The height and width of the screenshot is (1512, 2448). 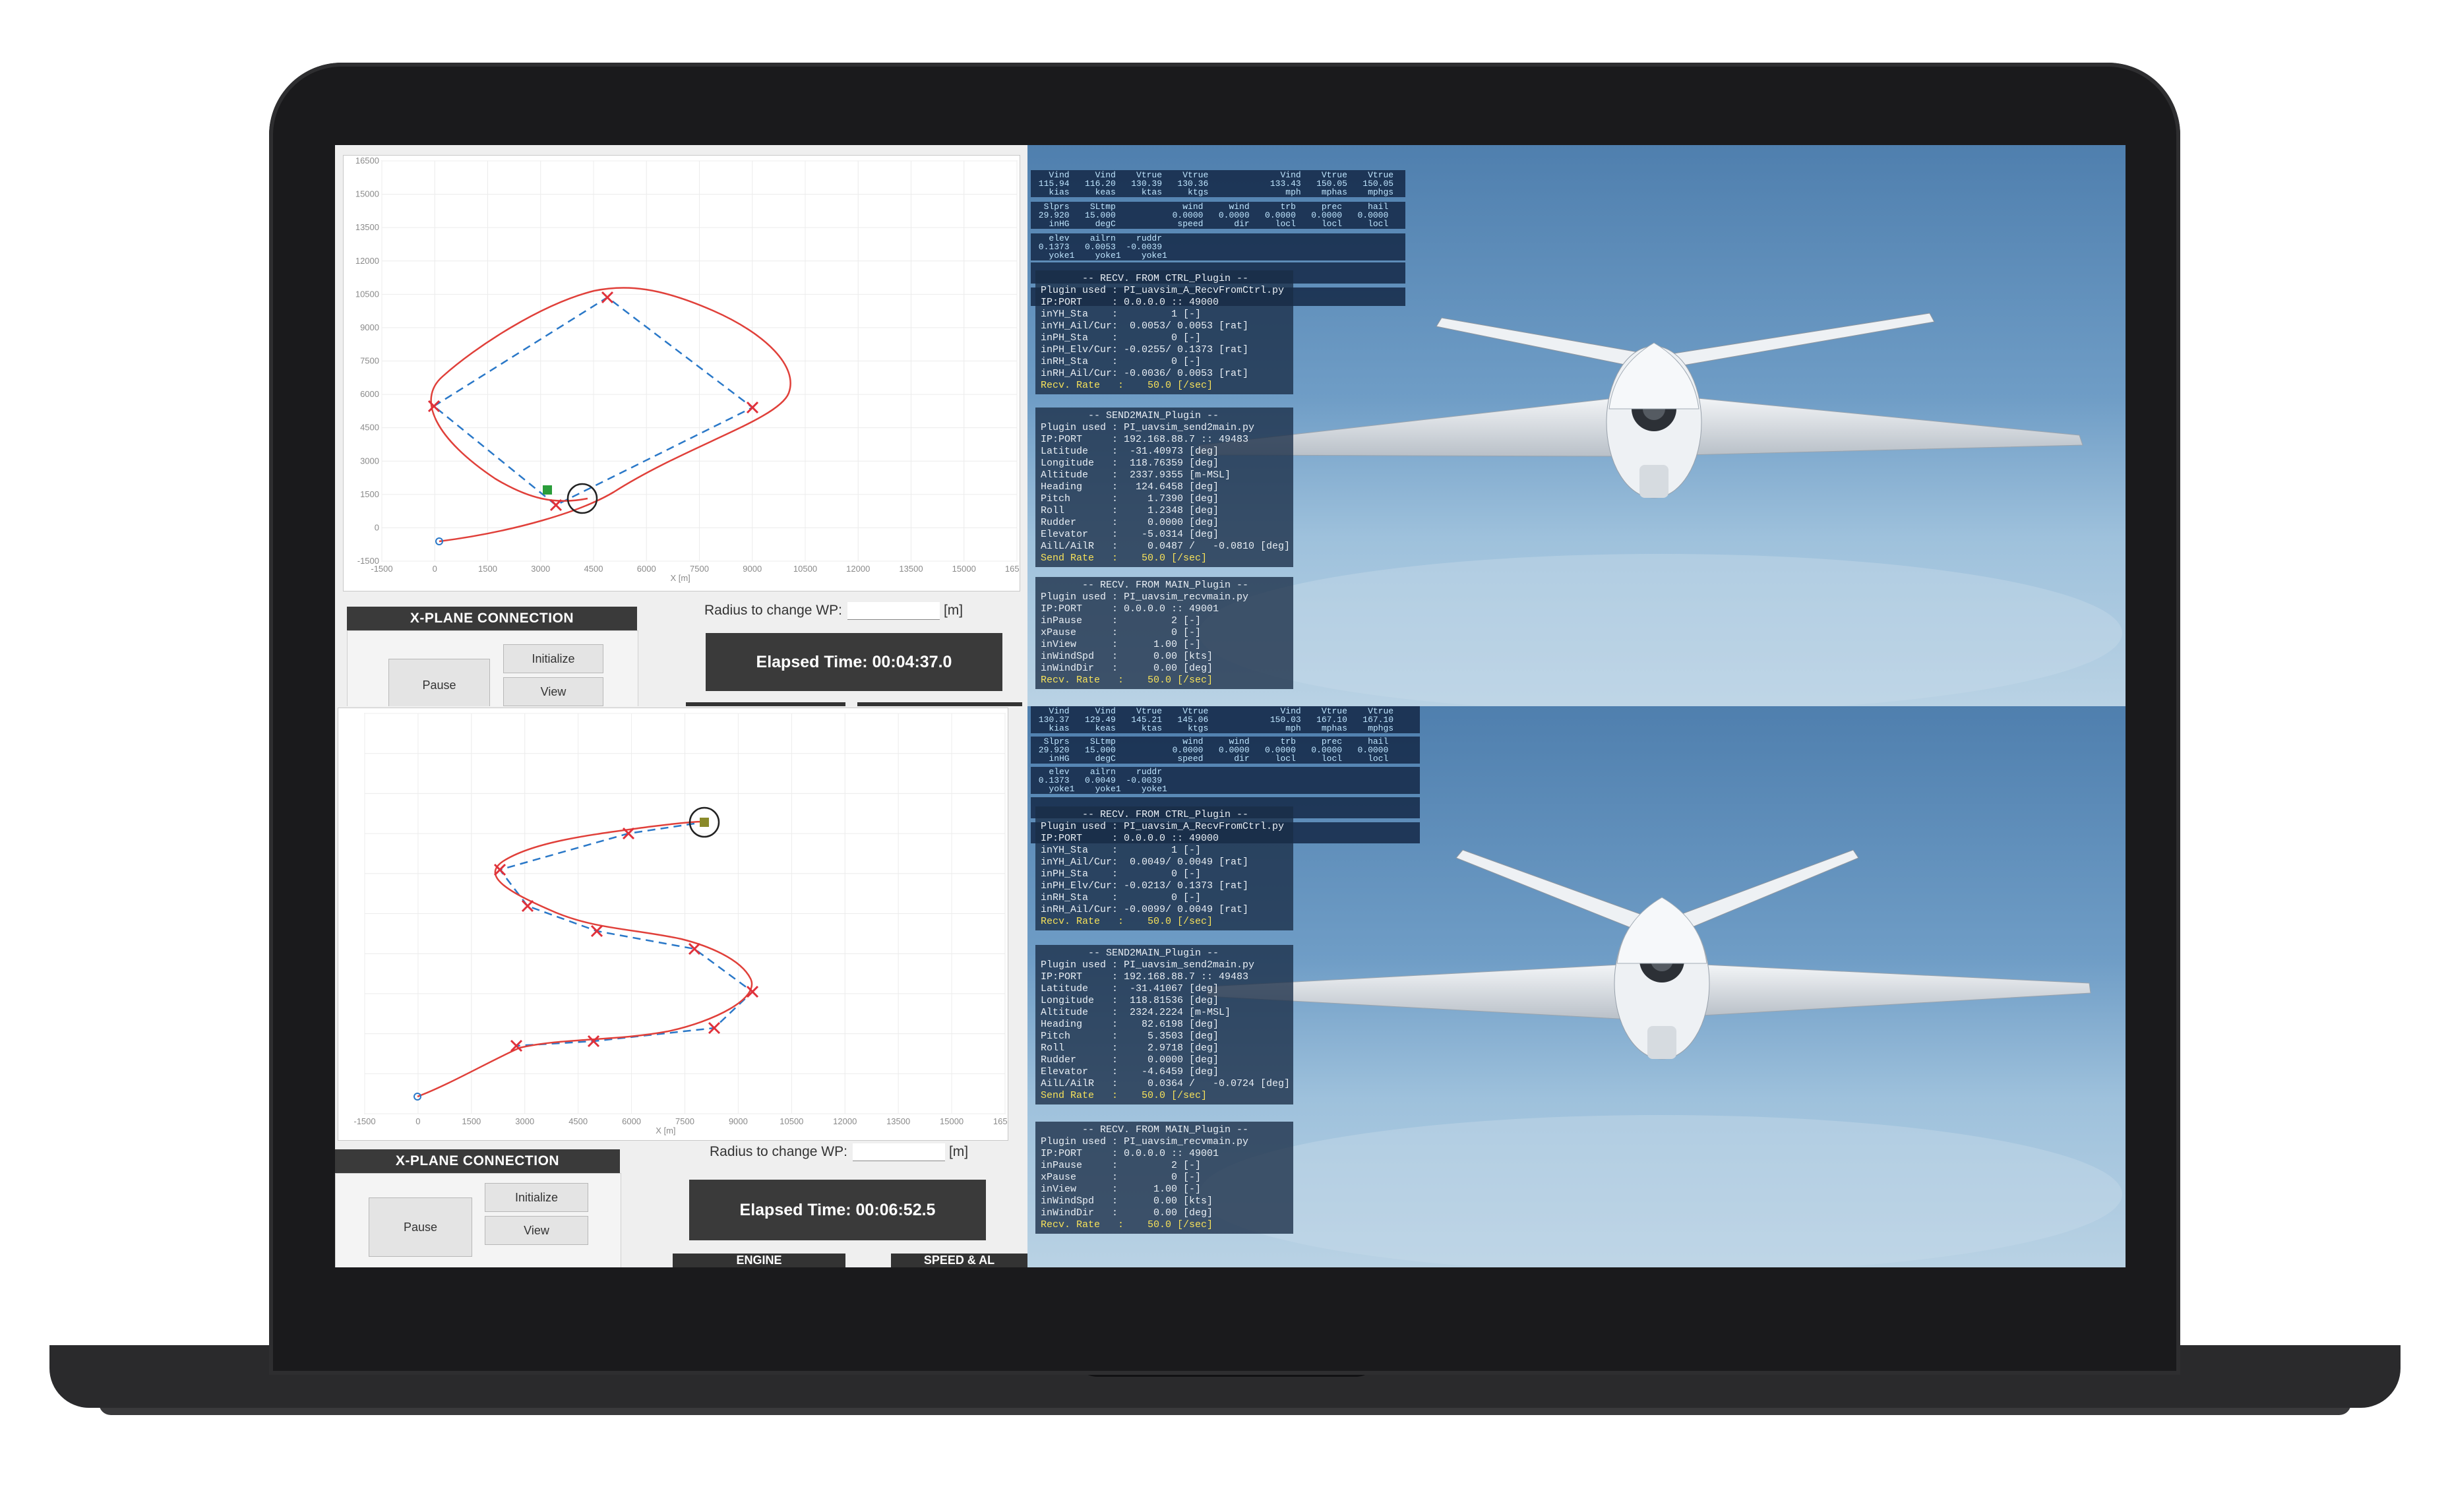 What do you see at coordinates (837, 1210) in the screenshot?
I see `elapsed-time: Elapsed Time: 00:06:52.5` at bounding box center [837, 1210].